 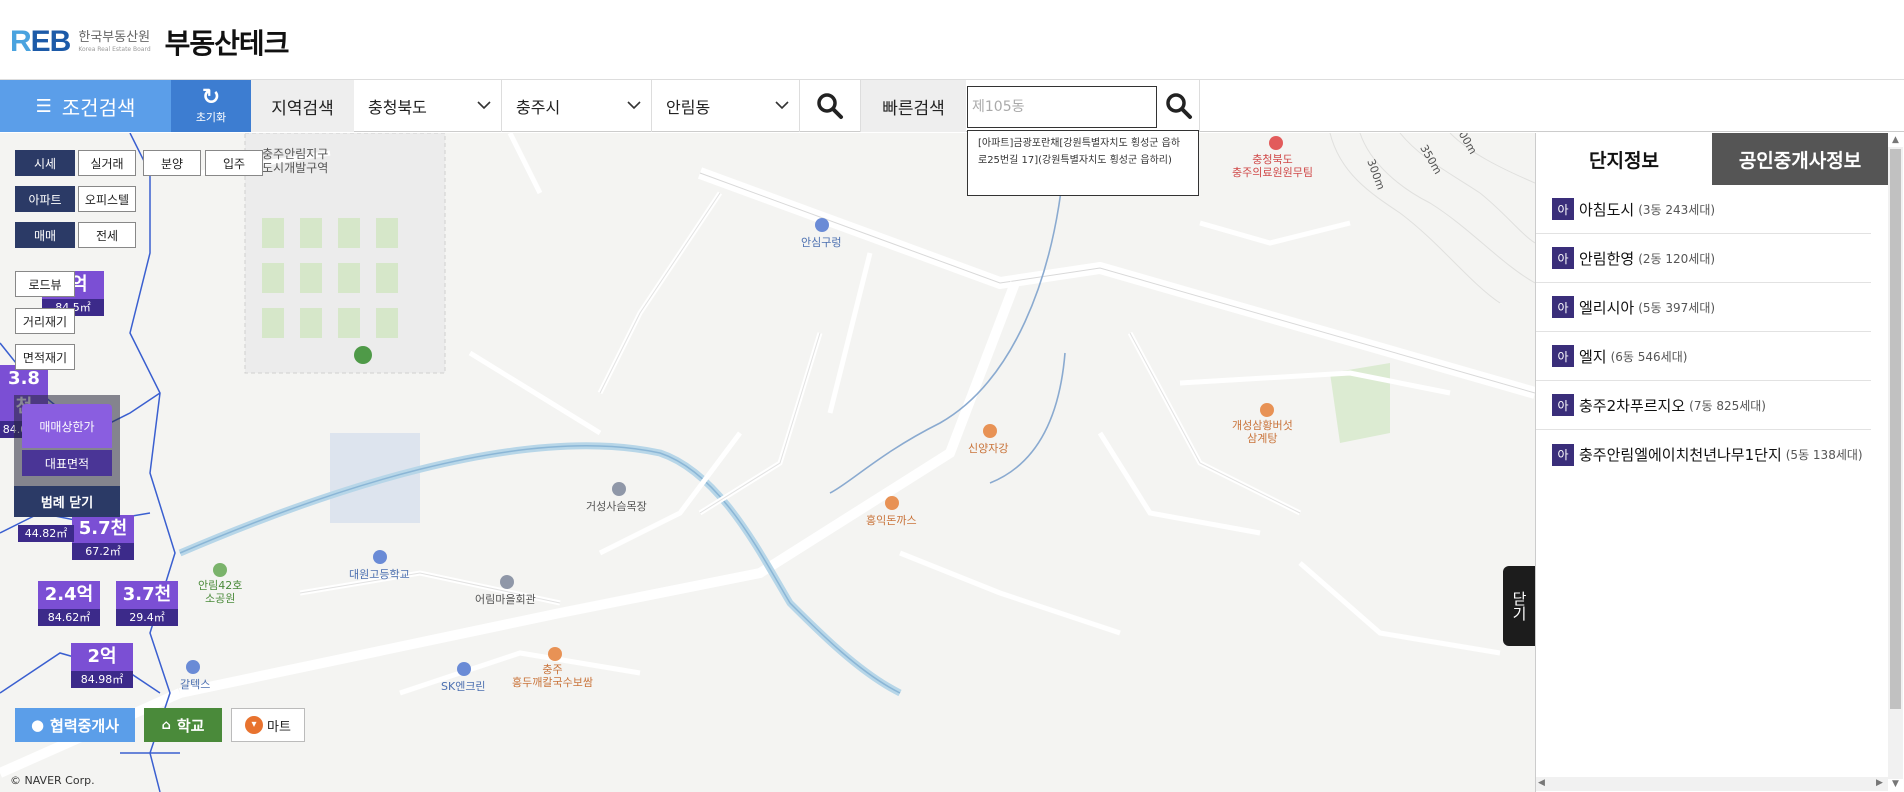 I want to click on quick-search-button, so click(x=1179, y=106).